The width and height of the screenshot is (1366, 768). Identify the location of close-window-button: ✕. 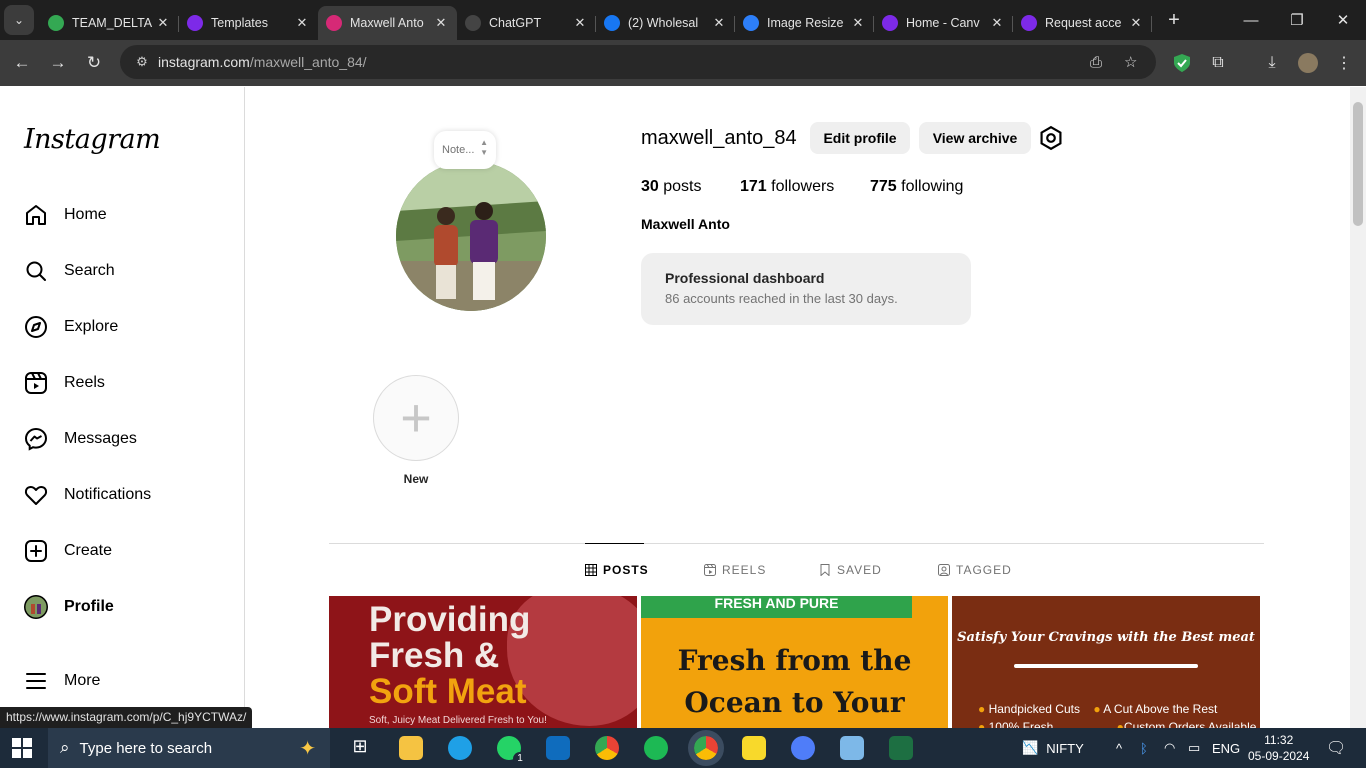
(1343, 20).